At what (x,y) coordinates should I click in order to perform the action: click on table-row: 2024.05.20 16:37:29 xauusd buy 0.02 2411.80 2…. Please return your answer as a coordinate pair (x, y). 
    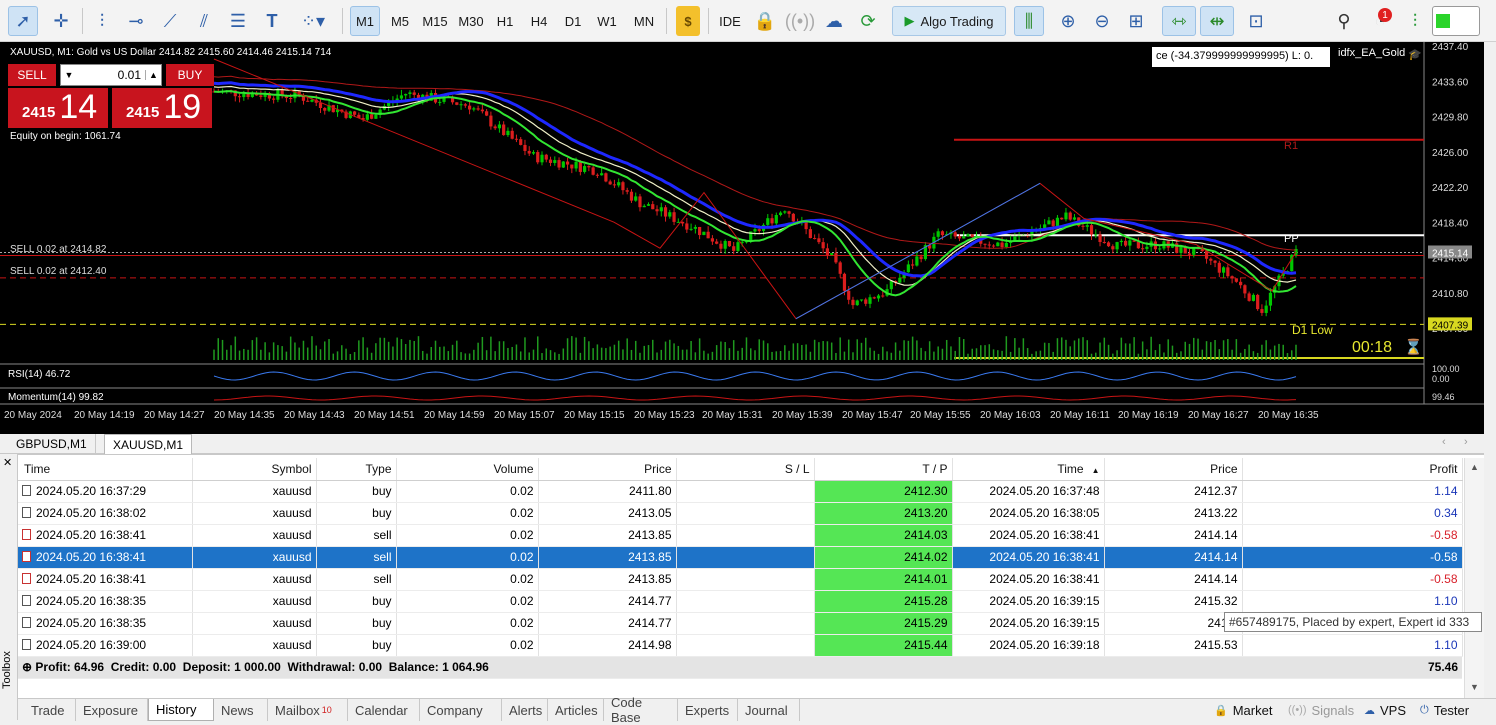
    Looking at the image, I should click on (740, 491).